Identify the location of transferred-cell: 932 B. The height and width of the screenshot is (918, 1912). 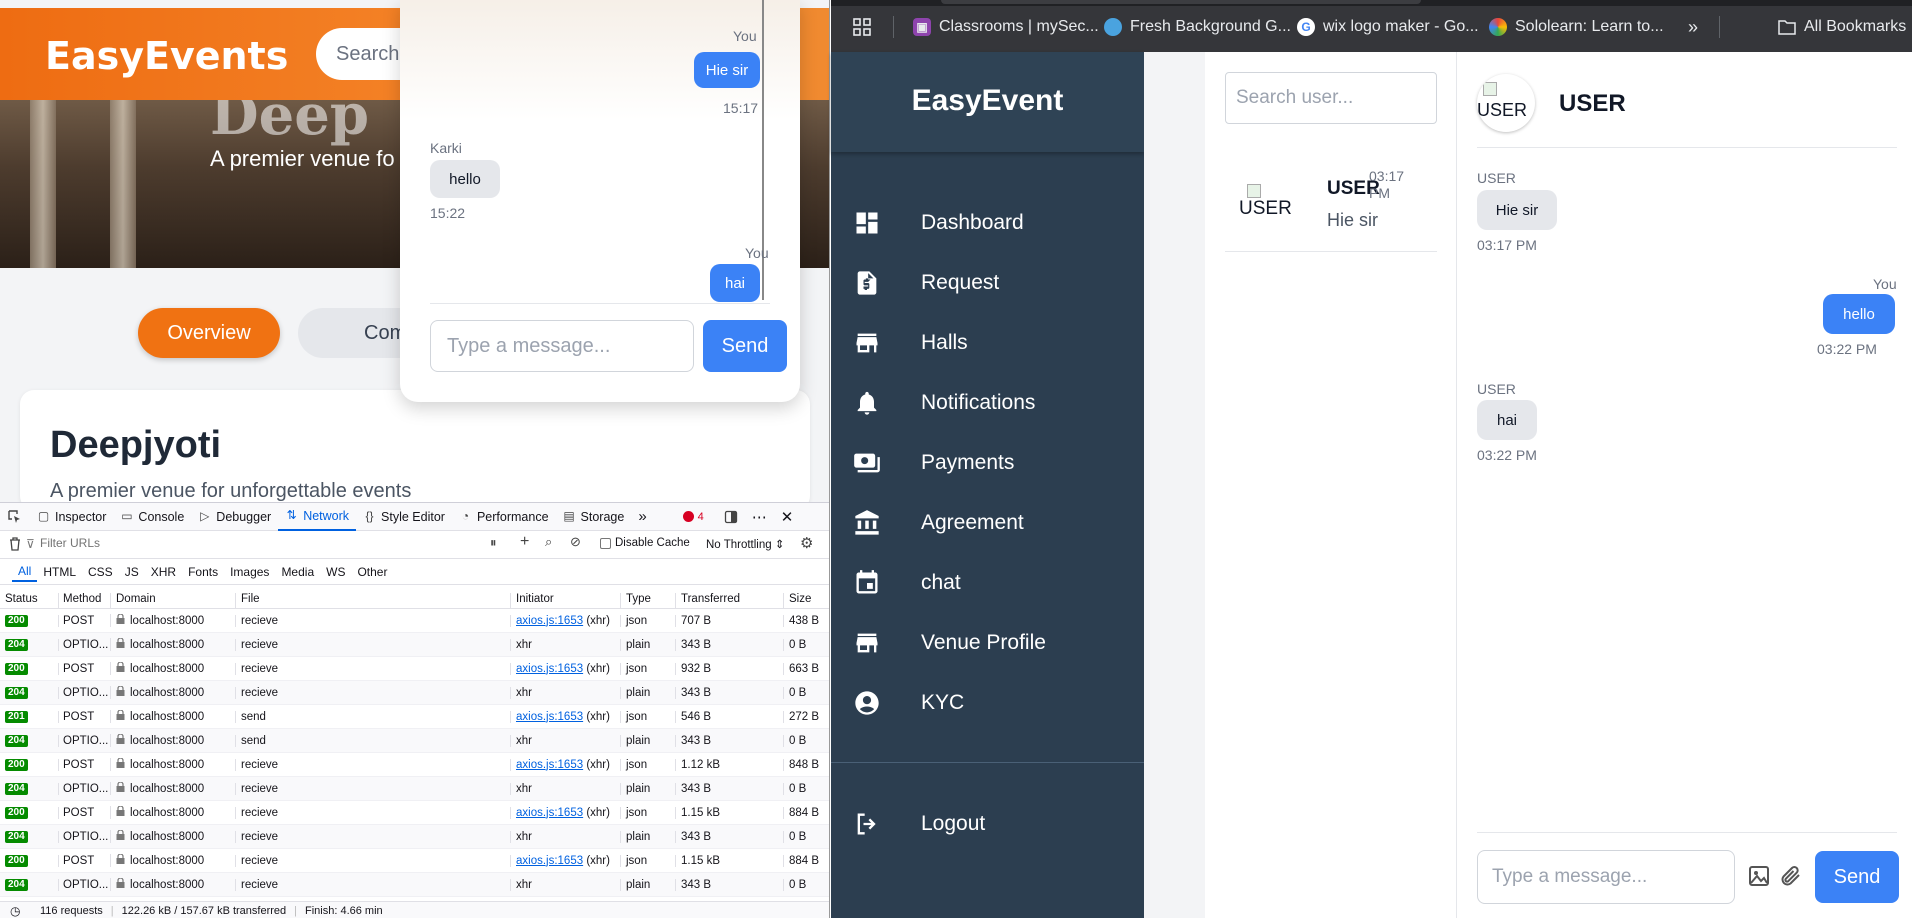
(729, 668).